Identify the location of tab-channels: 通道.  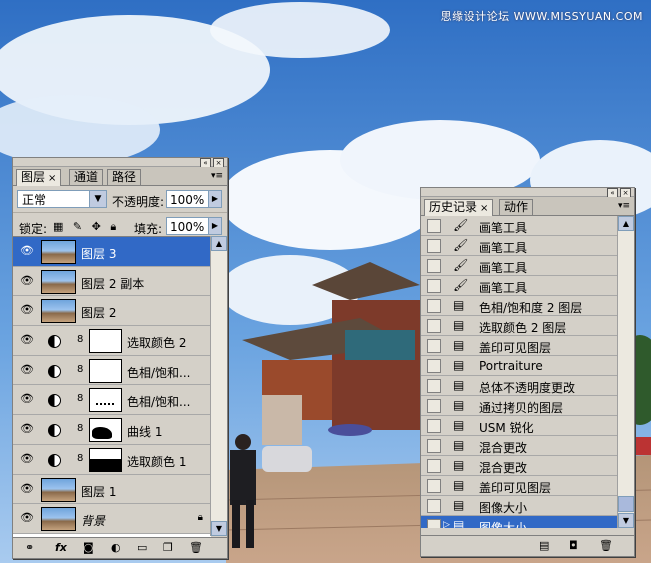
(86, 177).